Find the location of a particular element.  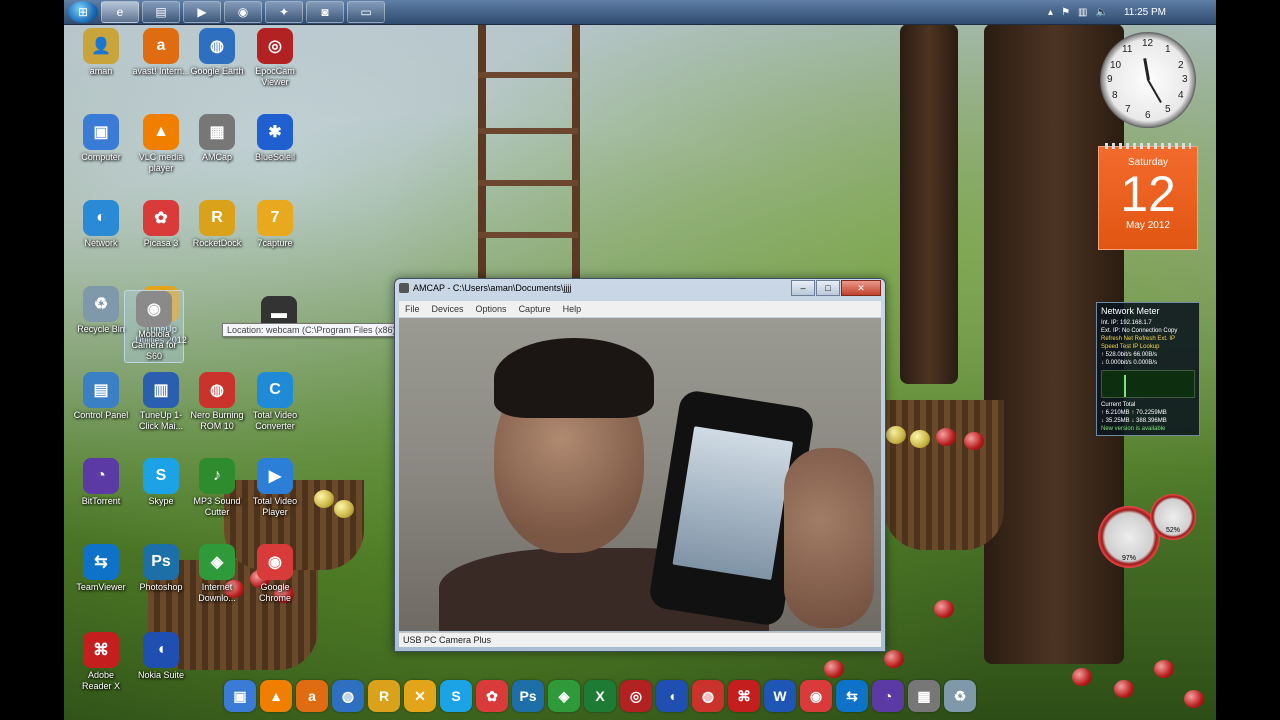

taskbar-button-media-player: ▶ is located at coordinates (202, 12).